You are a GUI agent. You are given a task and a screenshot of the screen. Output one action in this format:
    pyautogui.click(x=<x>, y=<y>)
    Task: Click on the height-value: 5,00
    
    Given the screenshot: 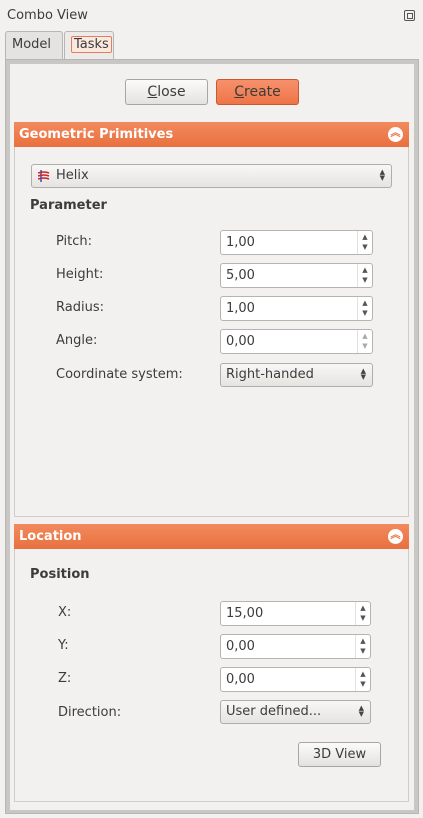 What is the action you would take?
    pyautogui.click(x=240, y=275)
    